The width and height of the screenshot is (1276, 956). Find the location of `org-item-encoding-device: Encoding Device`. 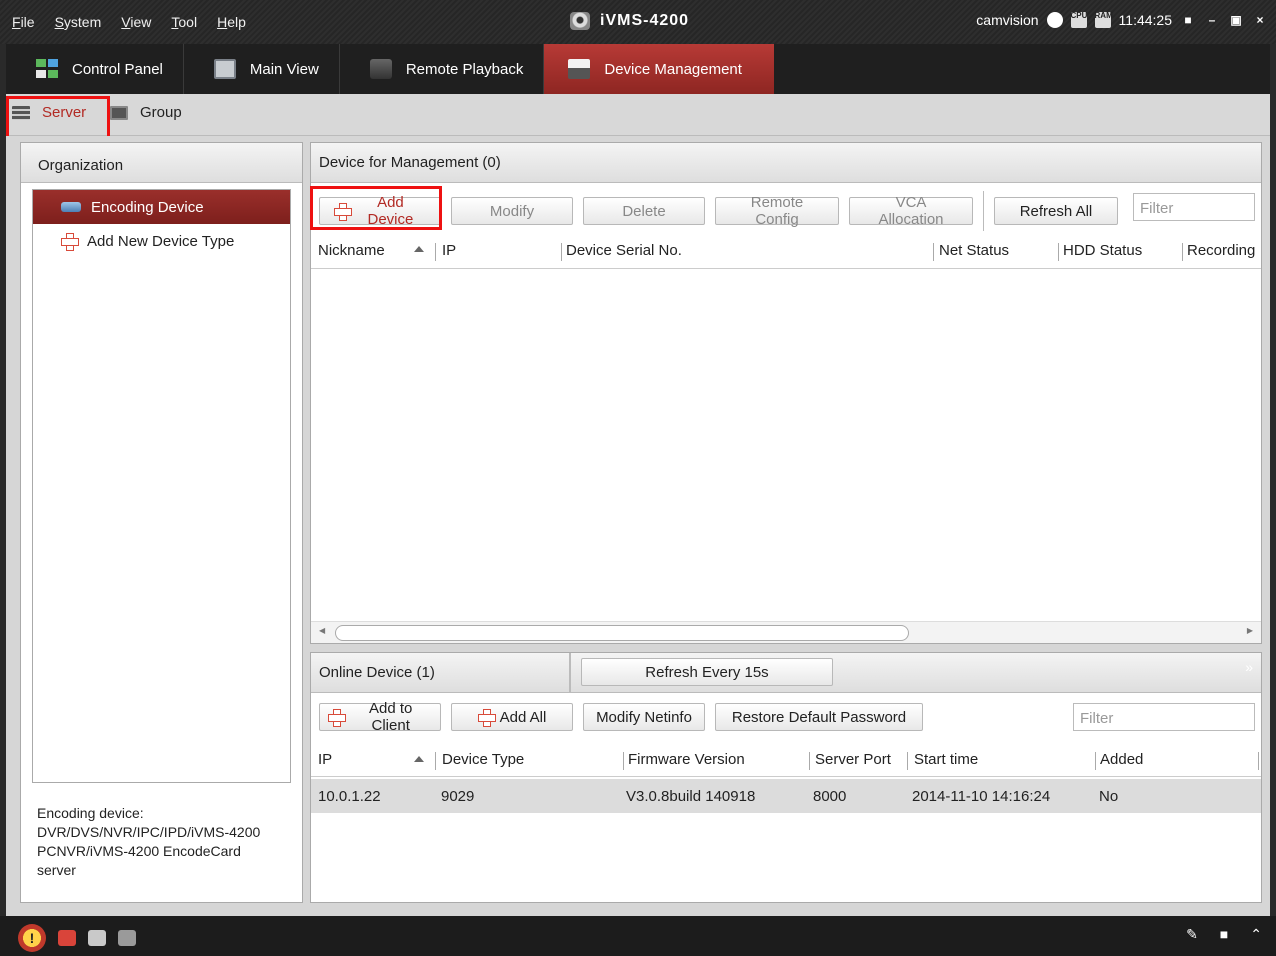

org-item-encoding-device: Encoding Device is located at coordinates (161, 207).